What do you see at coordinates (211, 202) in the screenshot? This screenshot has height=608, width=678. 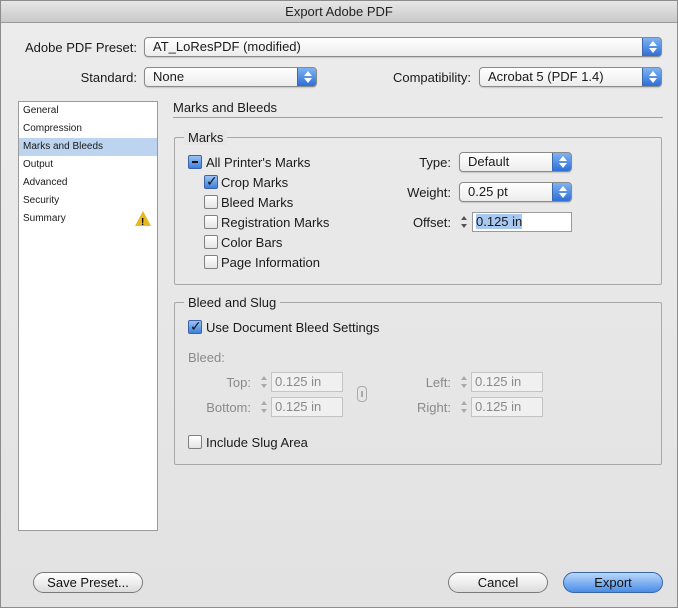 I see `bleed-marks-checkbox` at bounding box center [211, 202].